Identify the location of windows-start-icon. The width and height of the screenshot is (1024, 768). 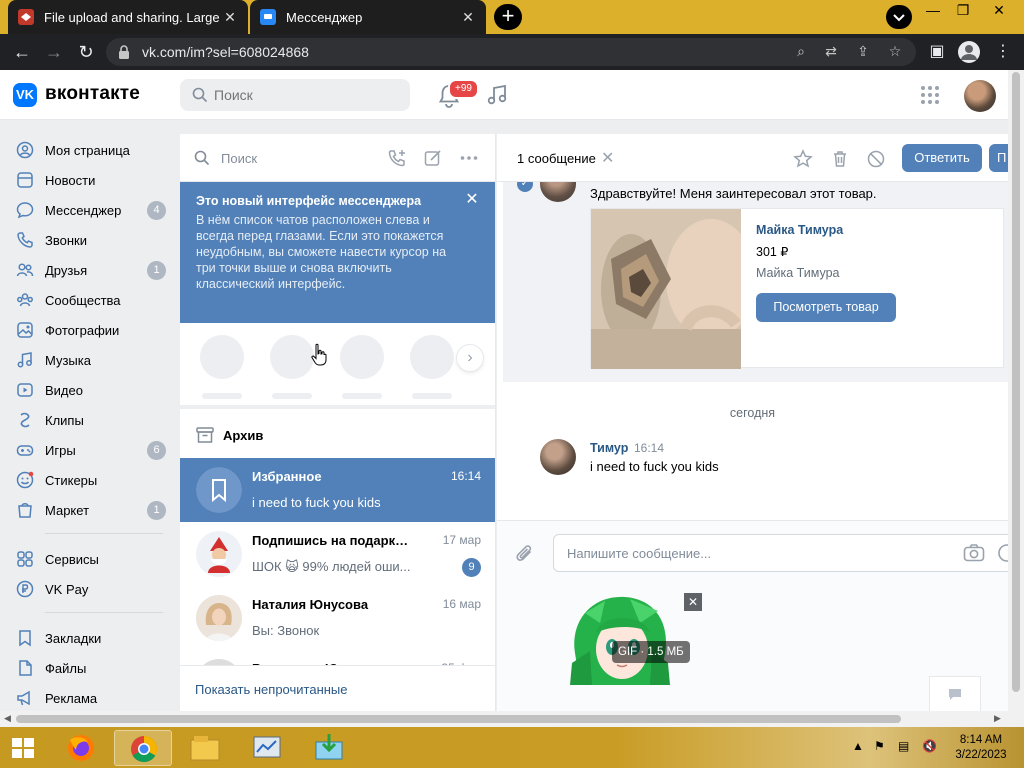
(23, 748).